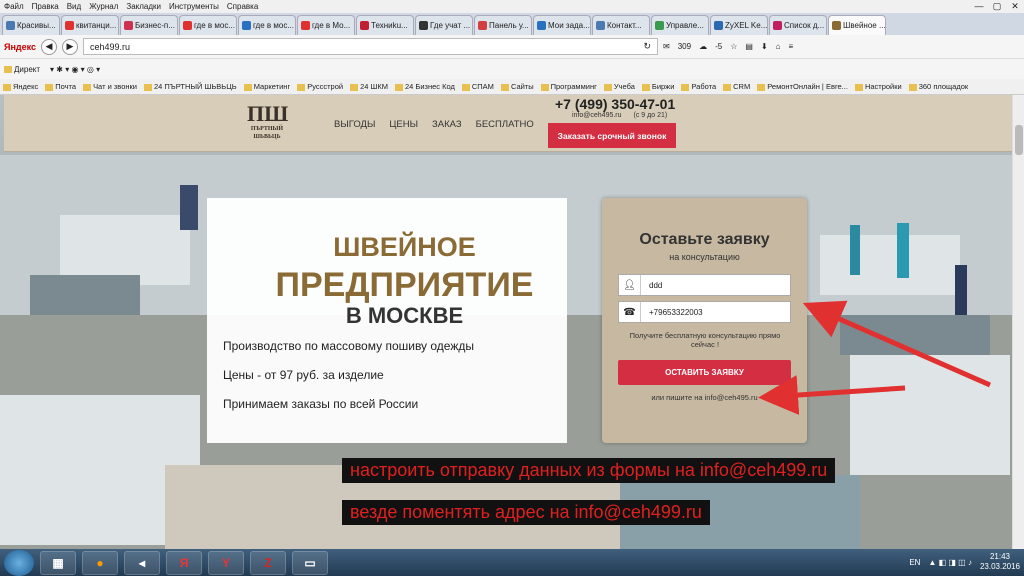 This screenshot has width=1024, height=576. I want to click on weather-icon: ☁, so click(703, 46).